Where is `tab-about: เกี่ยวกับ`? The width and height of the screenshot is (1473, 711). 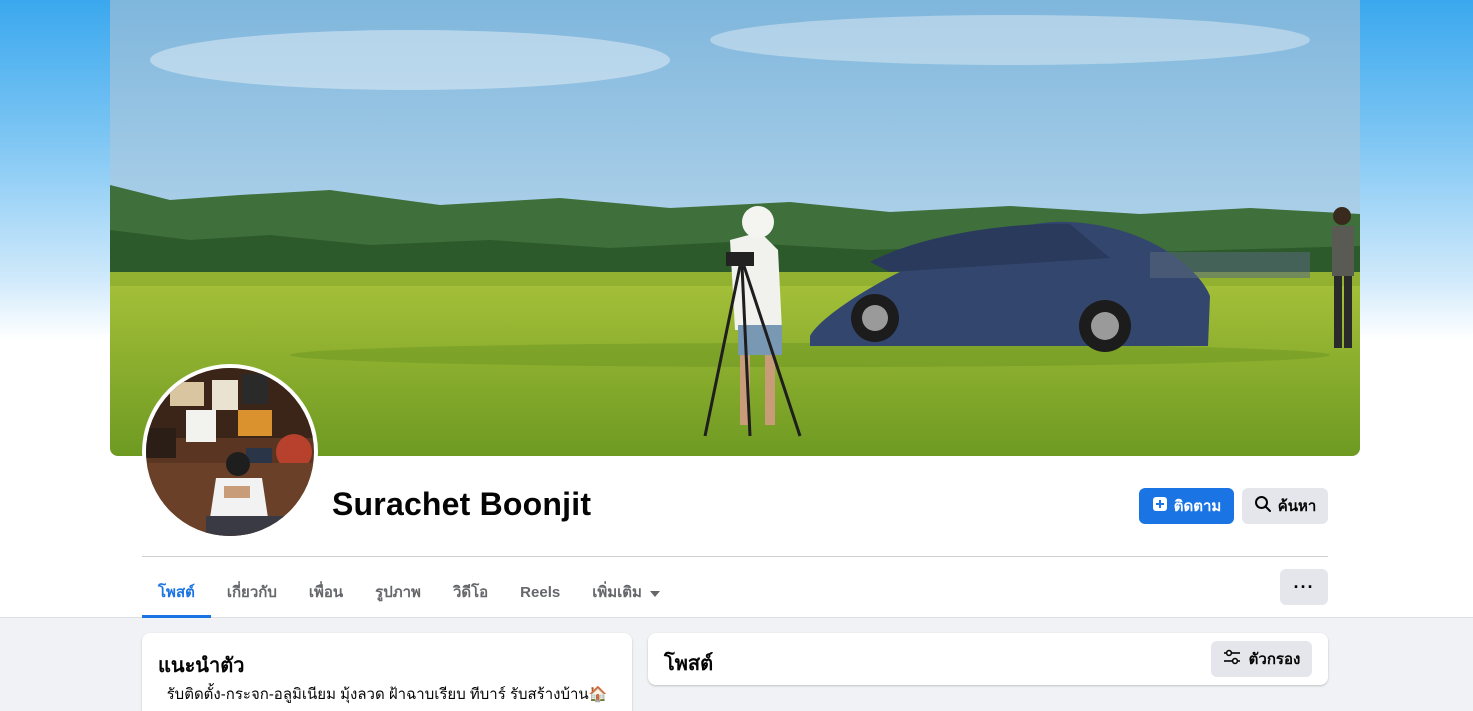 tab-about: เกี่ยวกับ is located at coordinates (252, 592).